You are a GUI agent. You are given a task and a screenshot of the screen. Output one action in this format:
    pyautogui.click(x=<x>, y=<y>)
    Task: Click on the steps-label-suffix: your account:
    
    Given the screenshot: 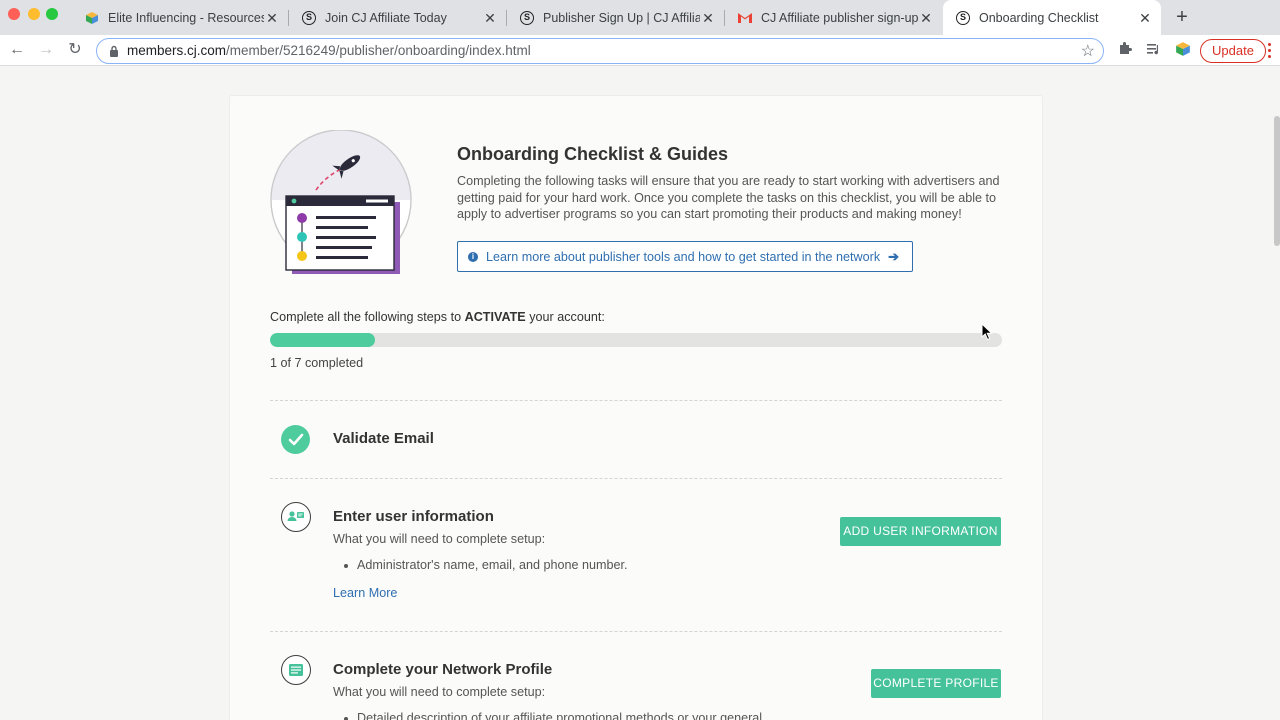 What is the action you would take?
    pyautogui.click(x=565, y=317)
    